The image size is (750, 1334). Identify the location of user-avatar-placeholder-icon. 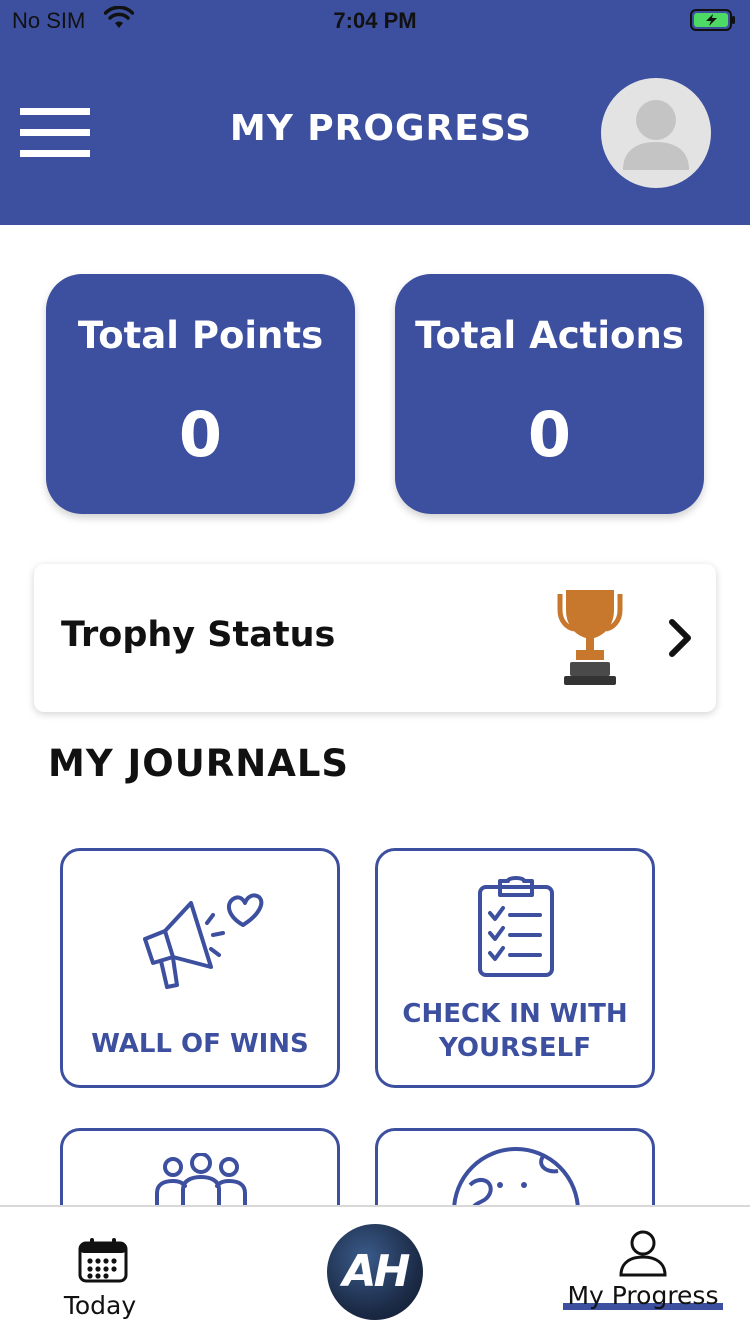
(656, 135).